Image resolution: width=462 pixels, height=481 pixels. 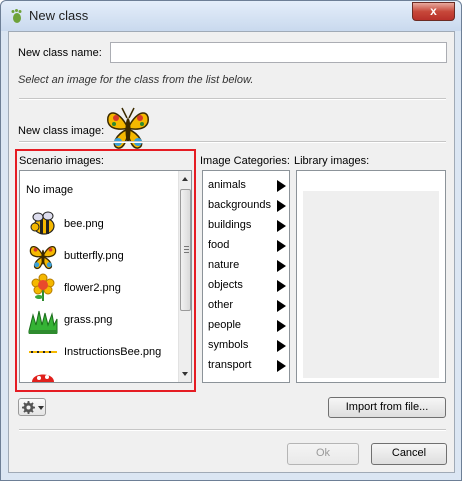 I want to click on list-item-label: grass.png, so click(x=88, y=320).